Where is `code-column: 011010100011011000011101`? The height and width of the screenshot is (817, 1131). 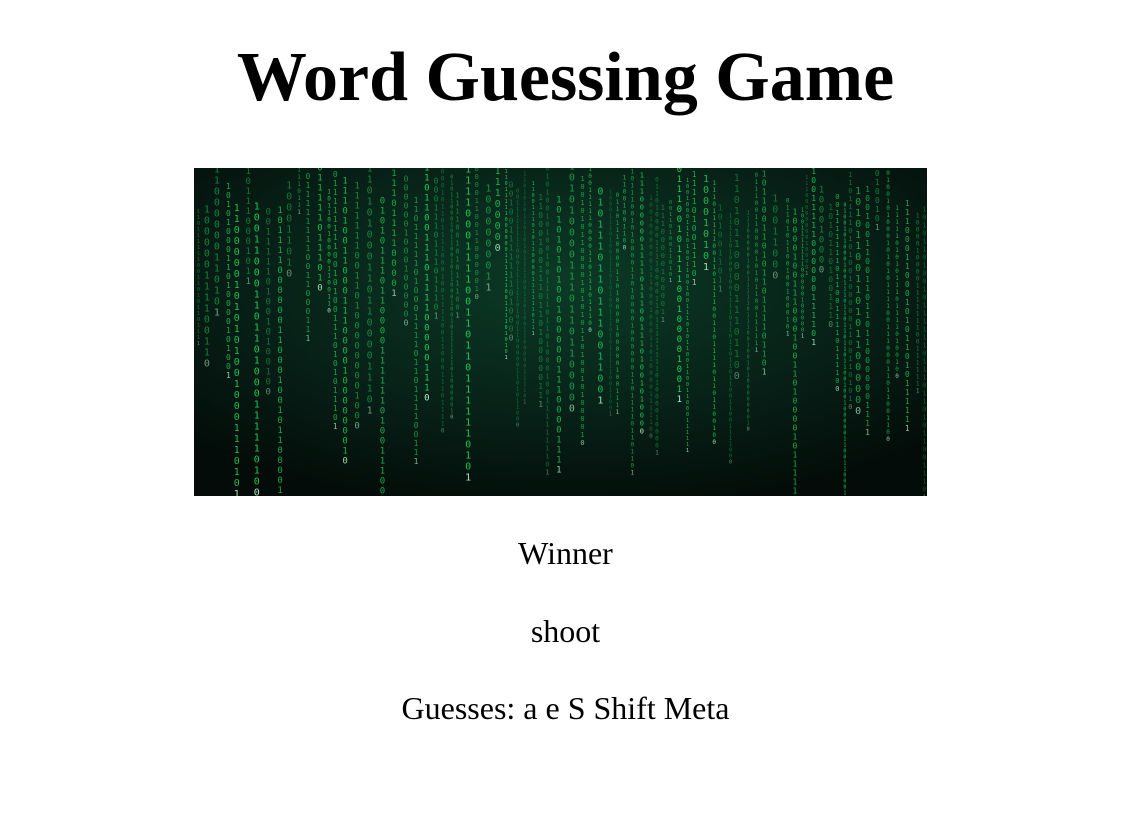
code-column: 011010100011011000011101 is located at coordinates (370, 292).